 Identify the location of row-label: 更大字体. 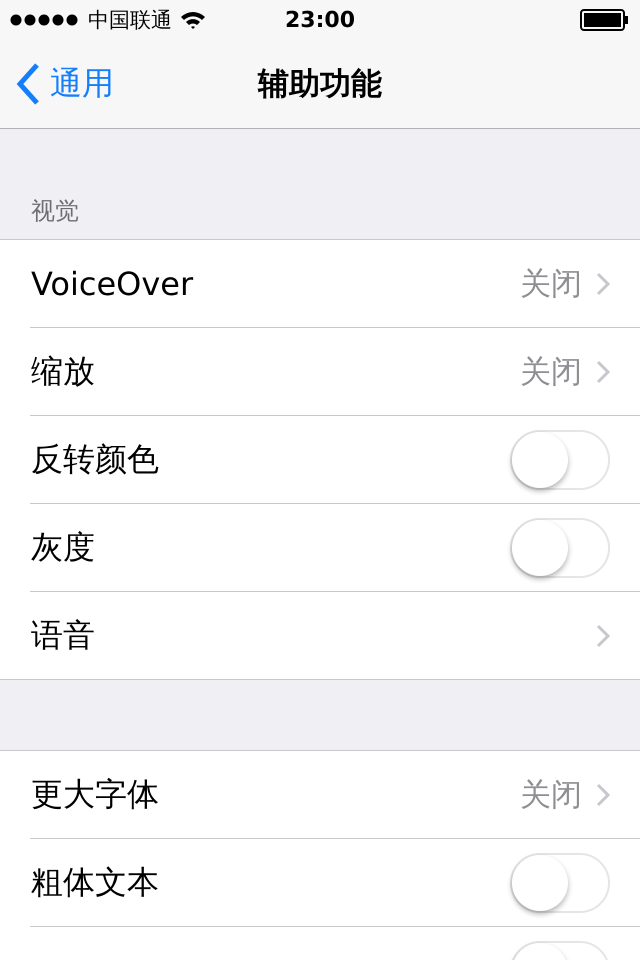
(95, 794).